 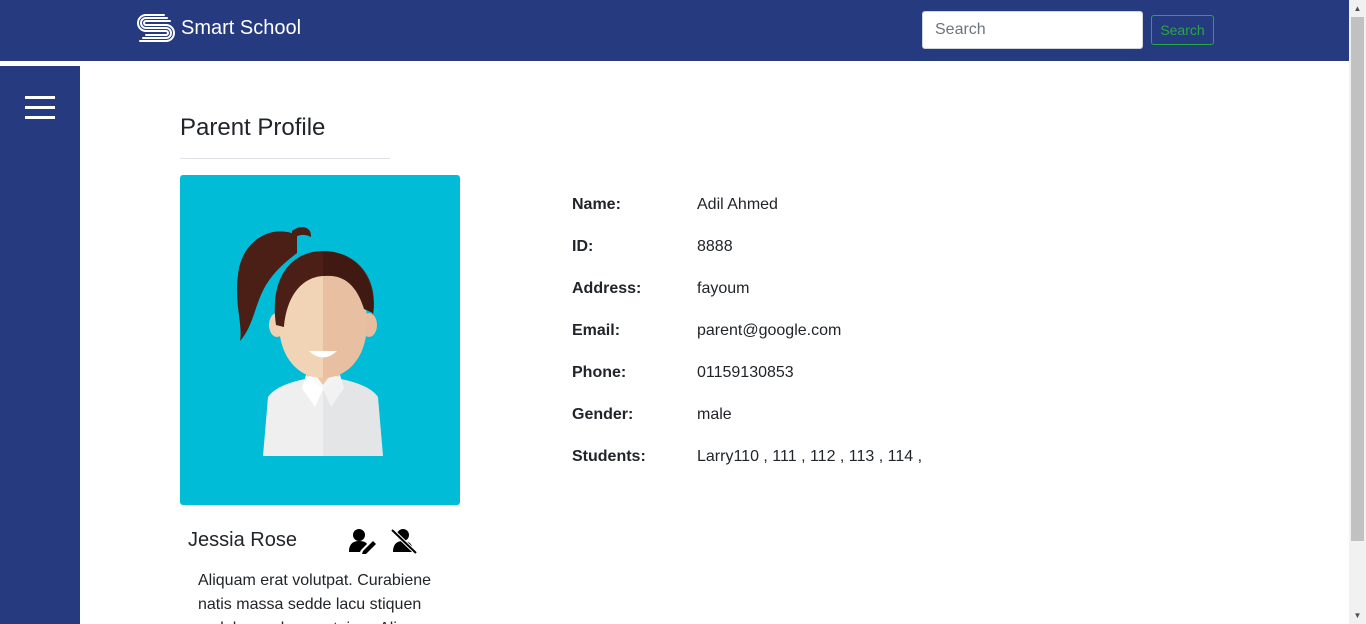 I want to click on woman-avatar-illustration, so click(x=309, y=341).